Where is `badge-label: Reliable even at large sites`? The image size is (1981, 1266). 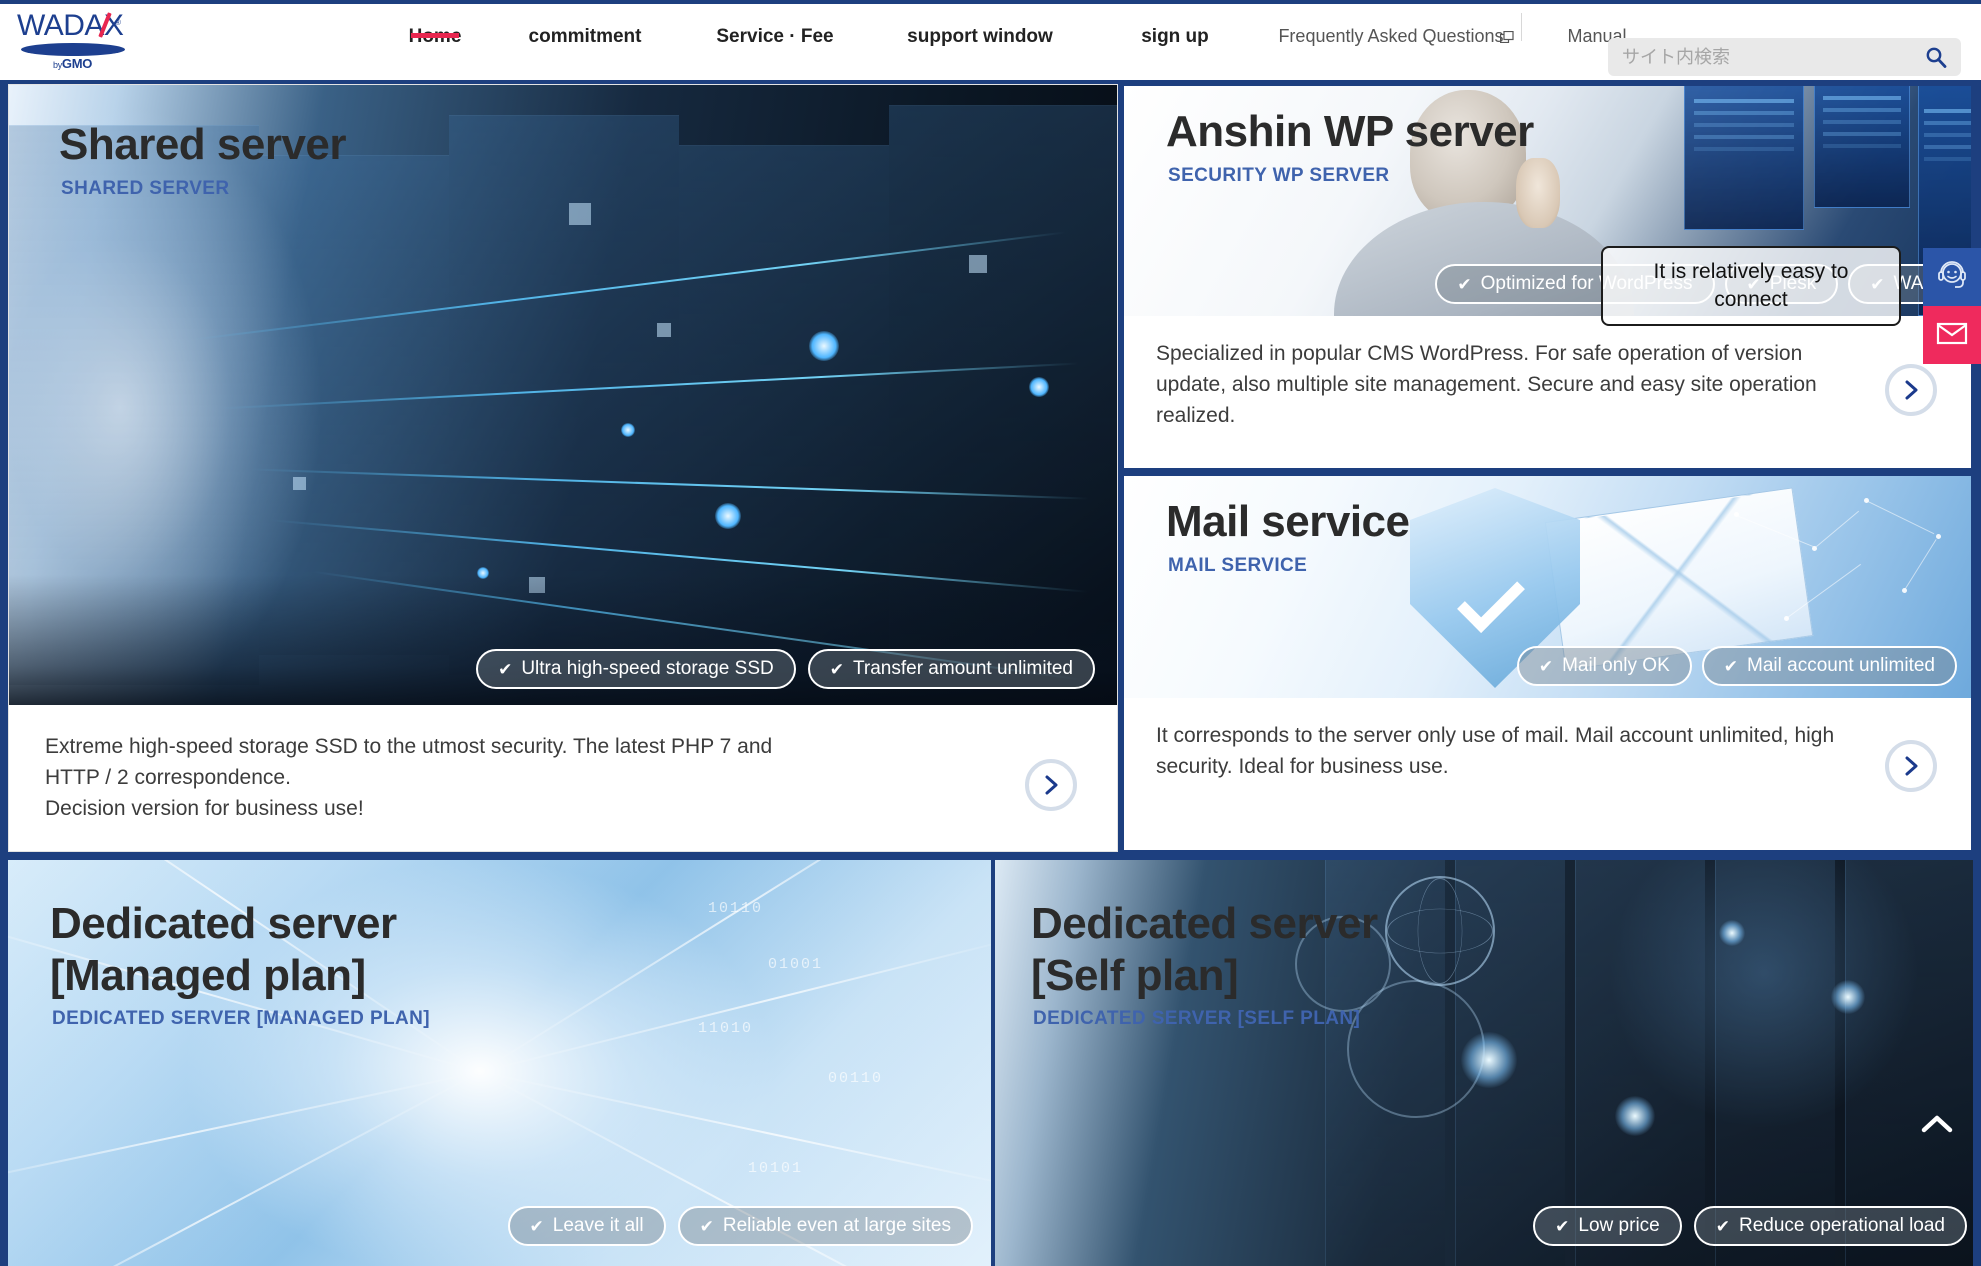 badge-label: Reliable even at large sites is located at coordinates (836, 1225).